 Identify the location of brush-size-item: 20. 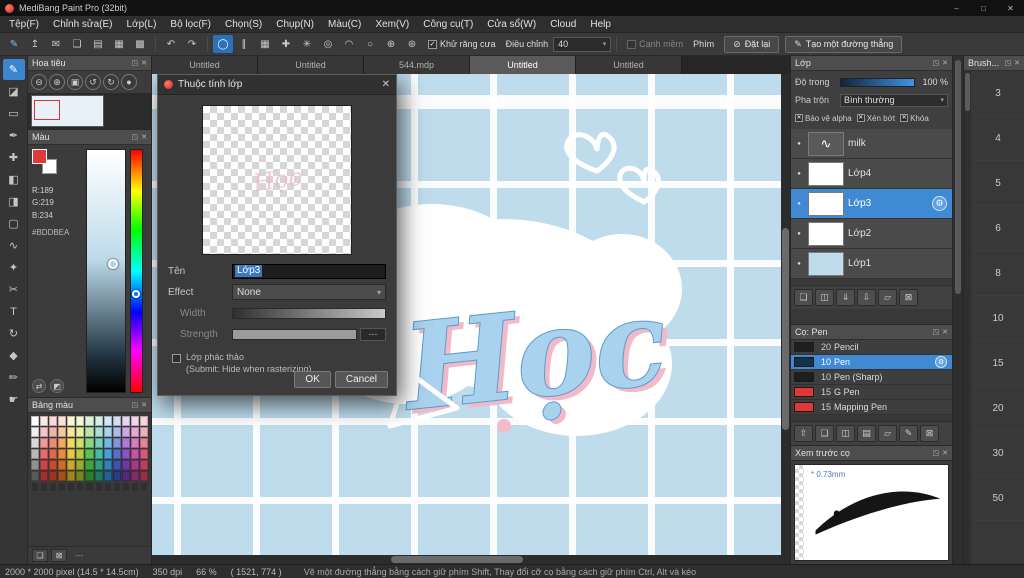
(998, 408).